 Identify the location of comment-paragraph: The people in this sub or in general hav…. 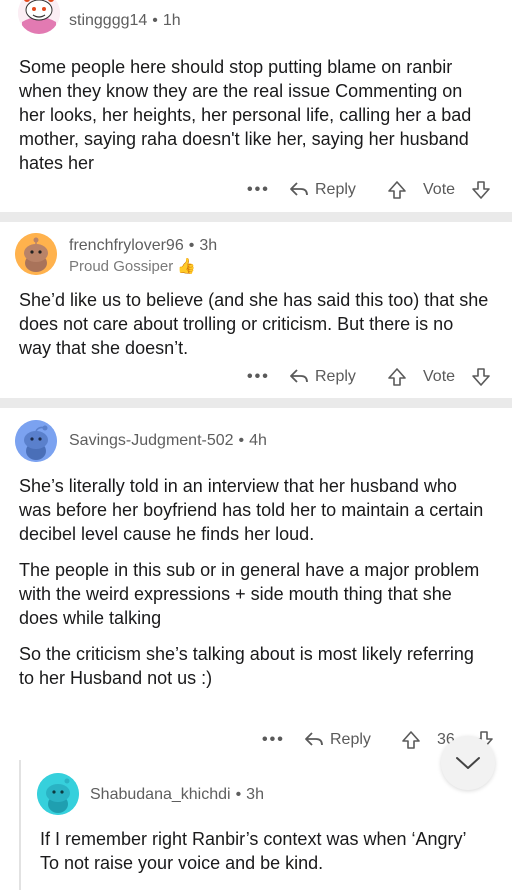
(249, 594).